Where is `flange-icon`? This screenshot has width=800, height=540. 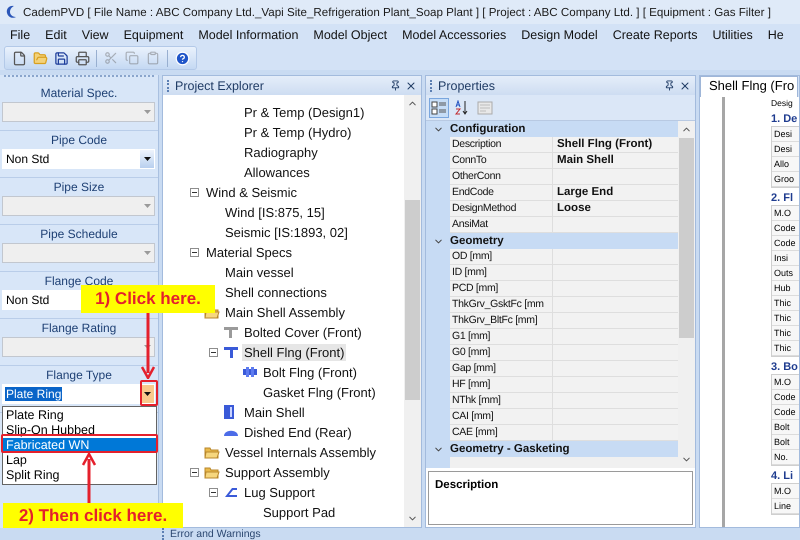 flange-icon is located at coordinates (231, 352).